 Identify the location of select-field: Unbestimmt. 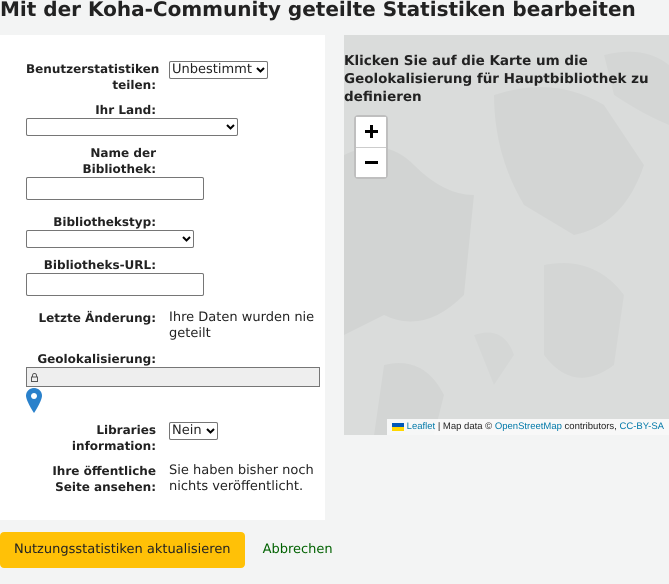
(218, 70).